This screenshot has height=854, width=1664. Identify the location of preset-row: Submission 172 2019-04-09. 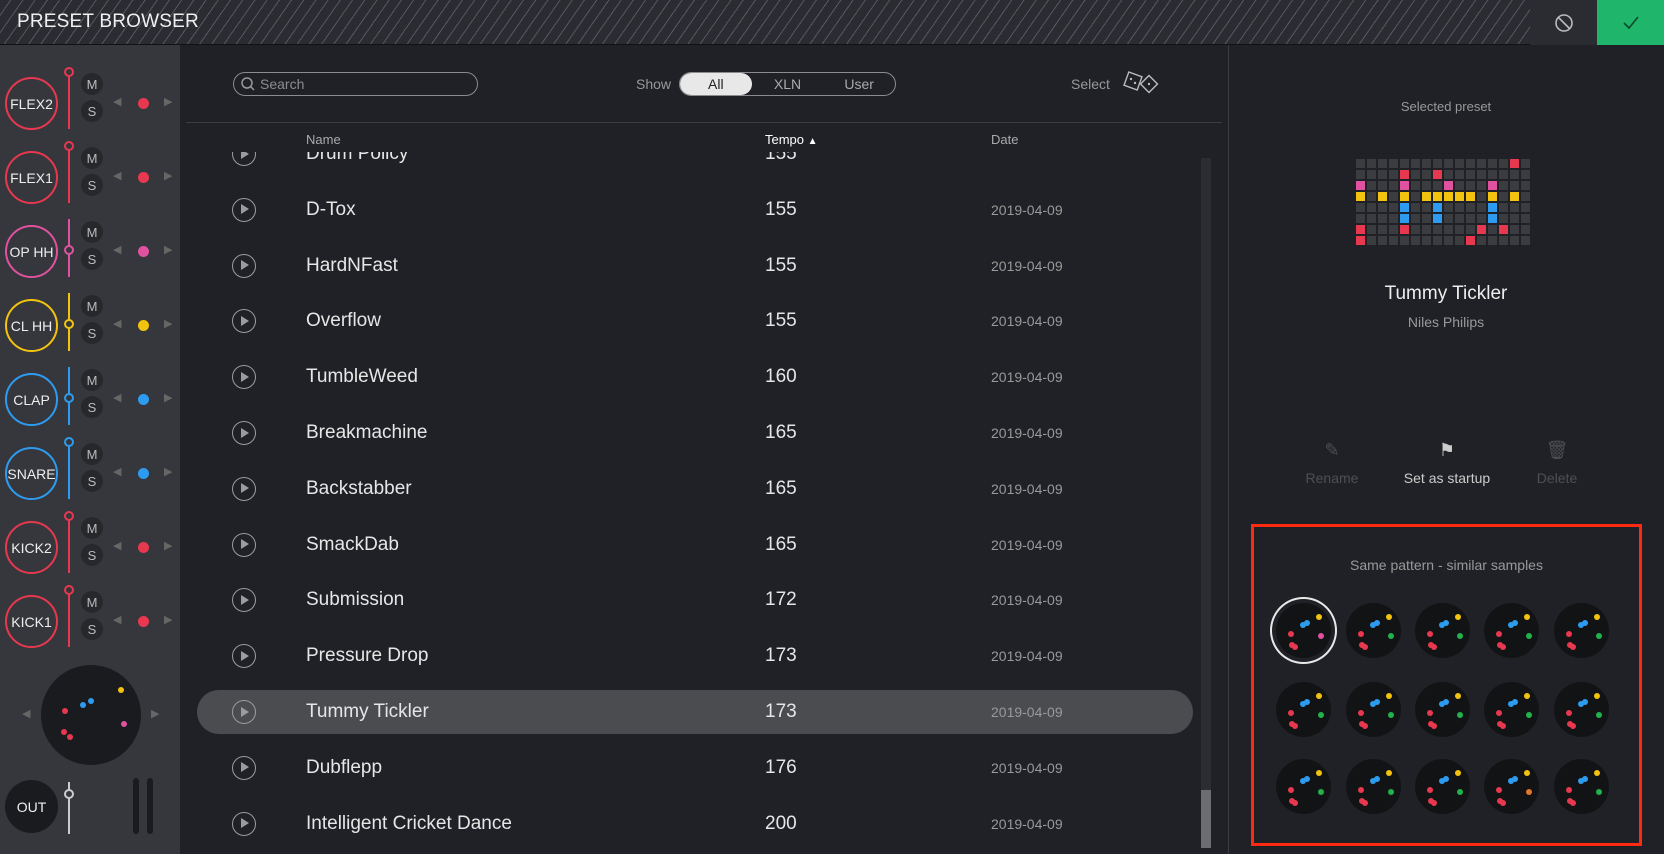
(695, 600).